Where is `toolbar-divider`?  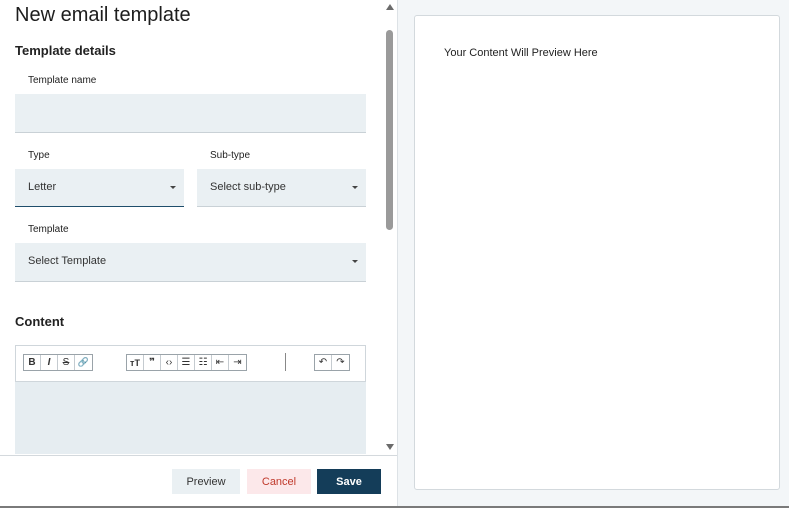 toolbar-divider is located at coordinates (285, 362).